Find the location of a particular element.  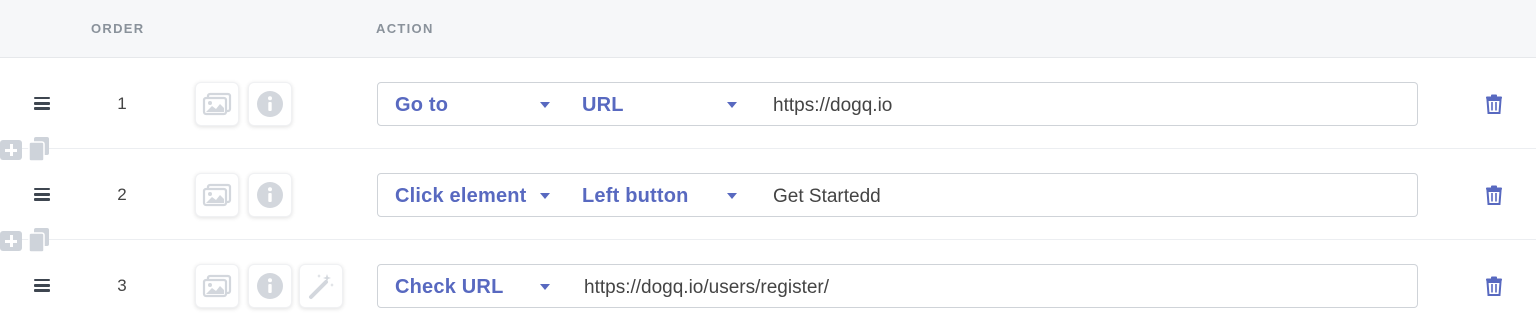

step-order-number: 1 is located at coordinates (122, 103).